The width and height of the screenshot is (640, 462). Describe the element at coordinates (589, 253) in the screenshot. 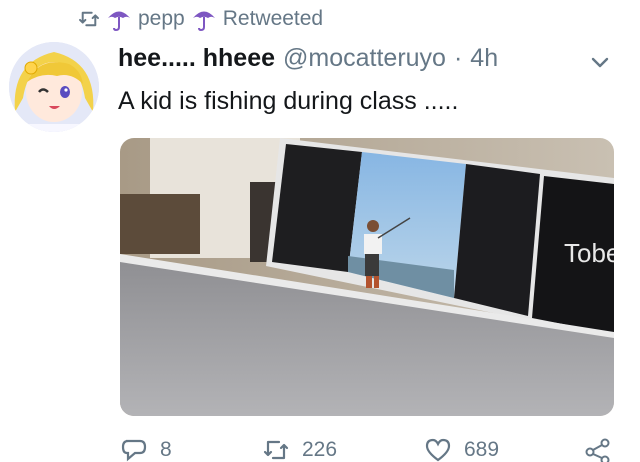

I see `media-overlay-text: Tobe` at that location.